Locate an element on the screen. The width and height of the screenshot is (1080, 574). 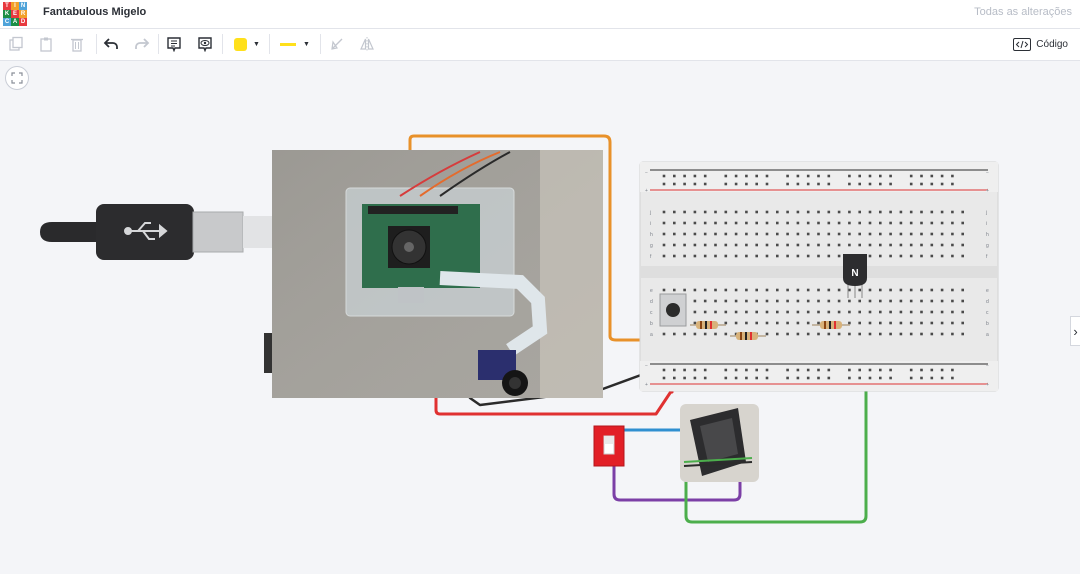
panel-toggle-chevron-icon: › is located at coordinates (1075, 331).